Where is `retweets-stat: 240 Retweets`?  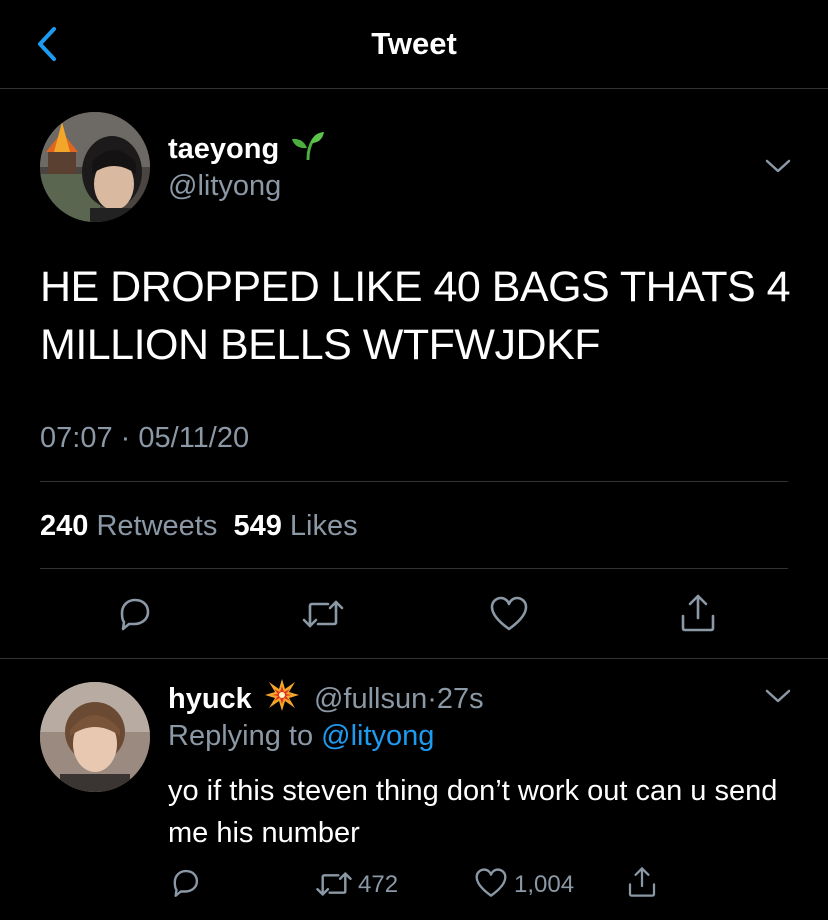 retweets-stat: 240 Retweets is located at coordinates (128, 526).